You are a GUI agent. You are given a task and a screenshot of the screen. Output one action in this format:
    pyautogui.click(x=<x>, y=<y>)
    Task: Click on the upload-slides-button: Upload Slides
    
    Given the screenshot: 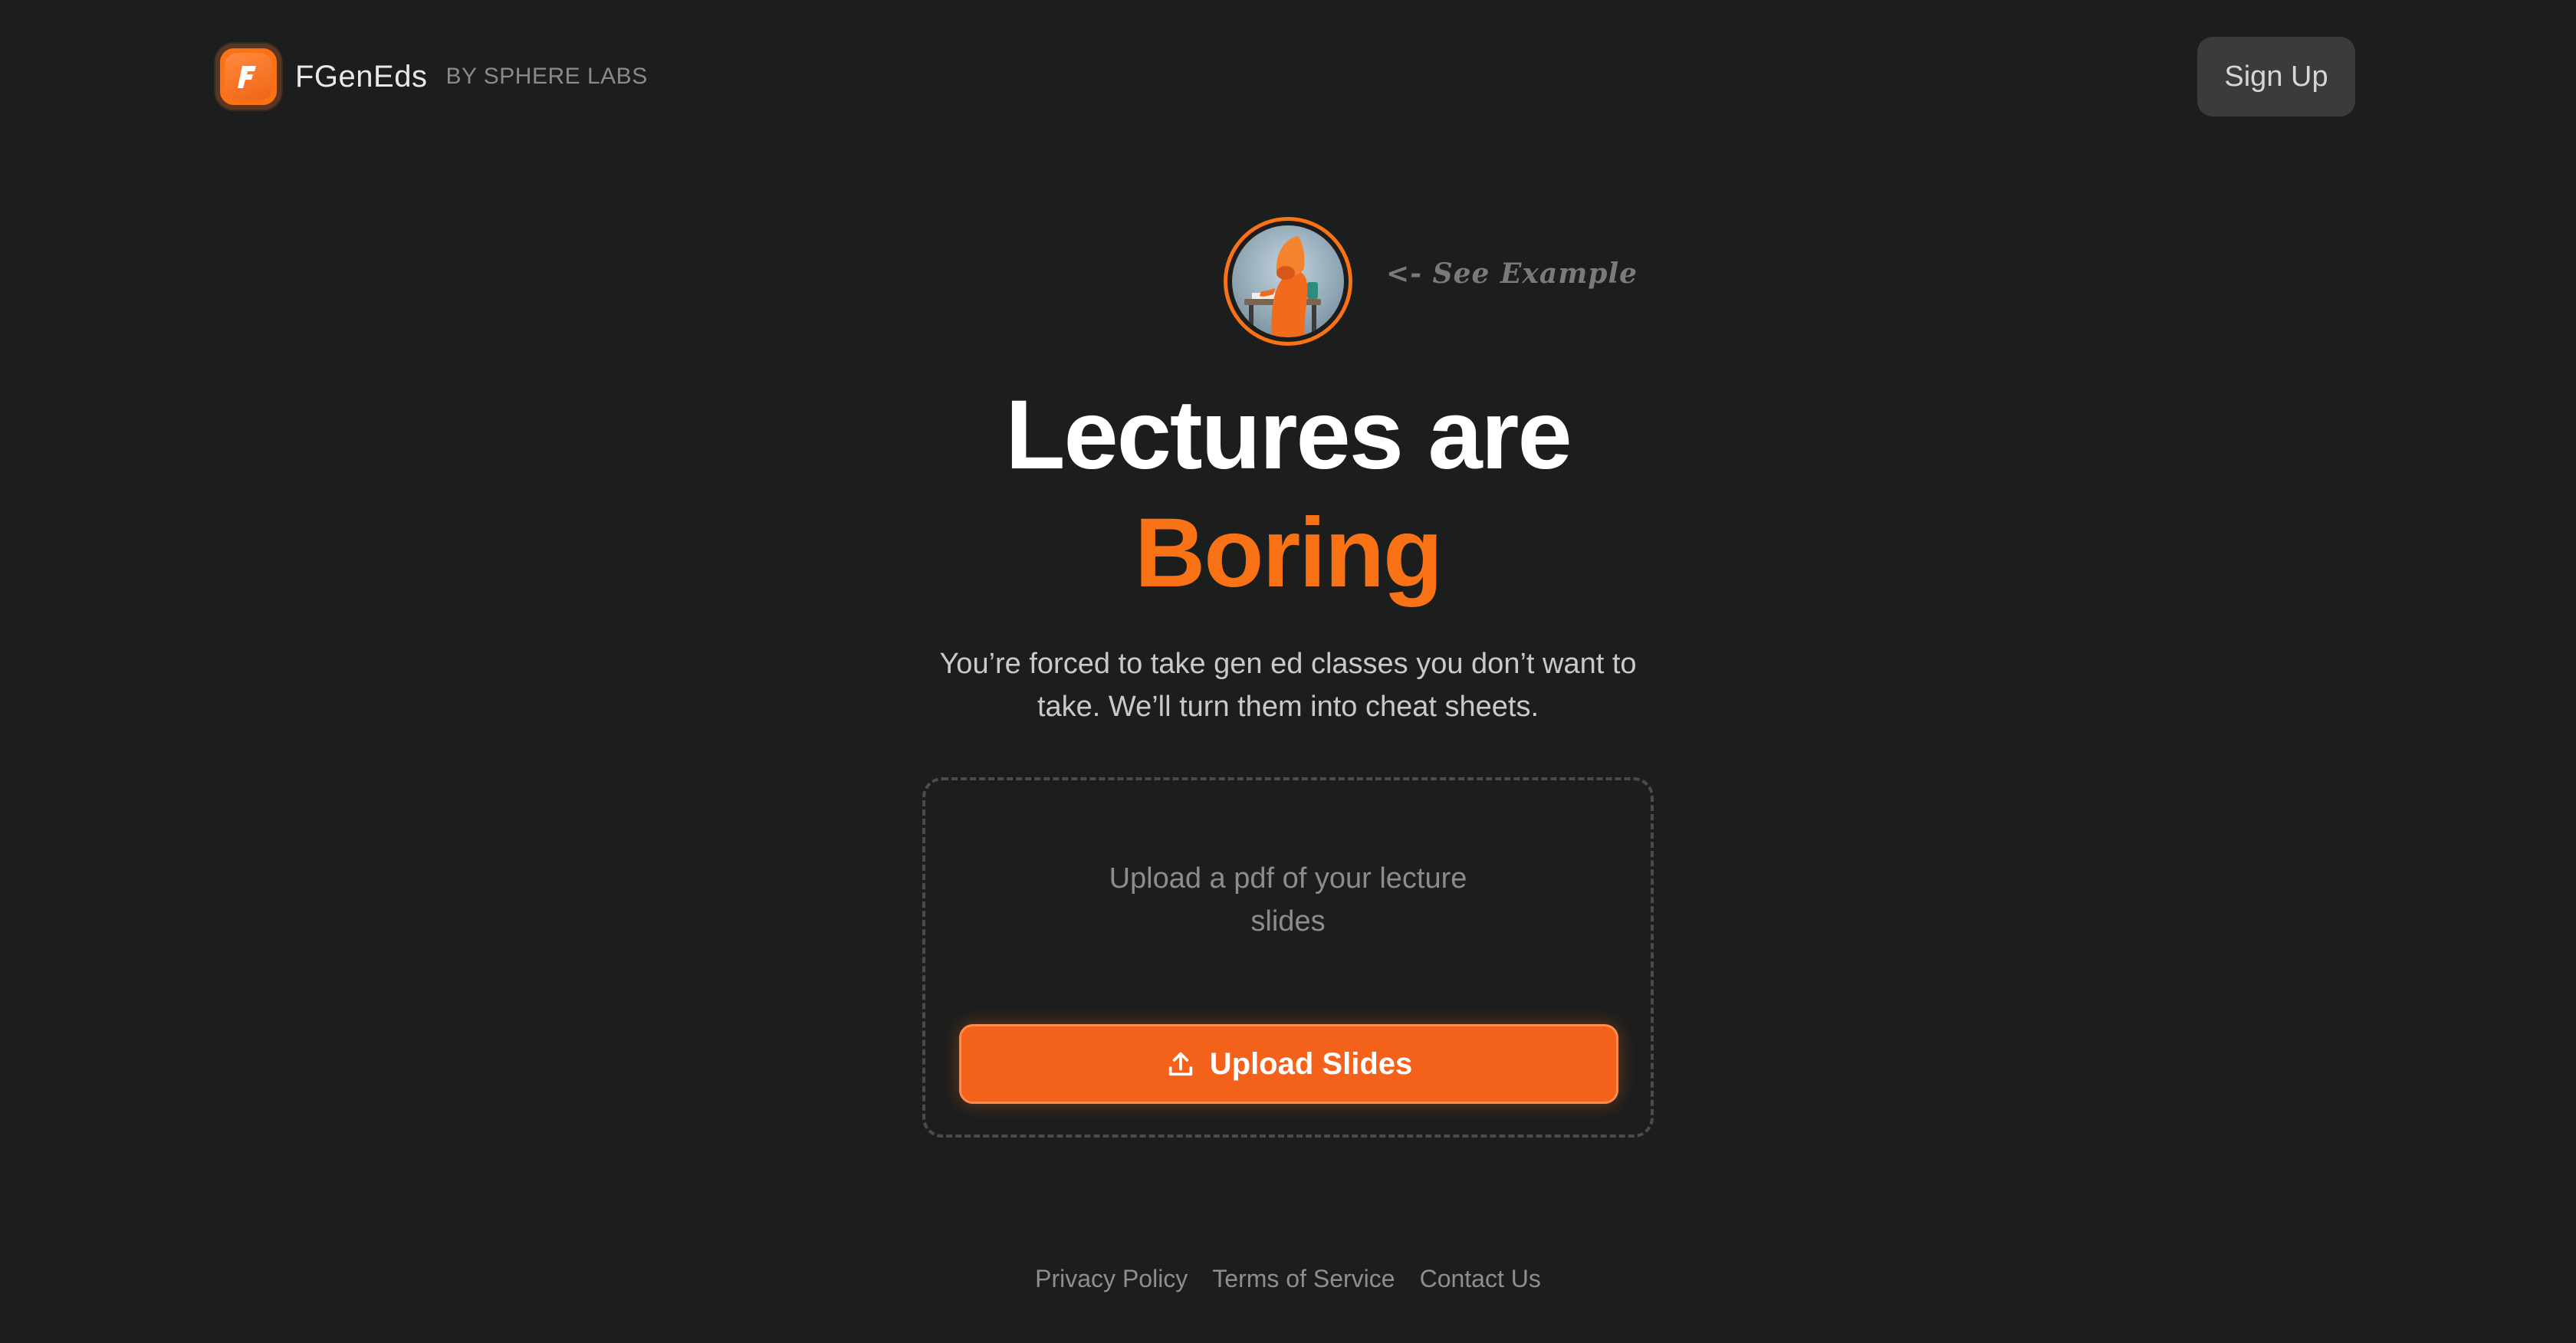 What is the action you would take?
    pyautogui.click(x=1288, y=1064)
    